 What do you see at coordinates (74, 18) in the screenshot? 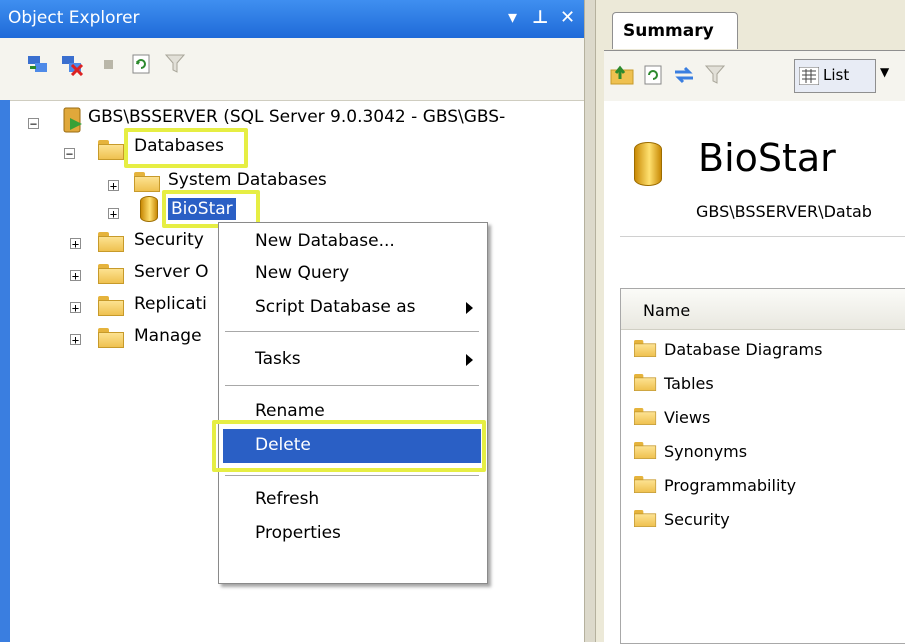
I see `object-explorer-title: Object Explorer` at bounding box center [74, 18].